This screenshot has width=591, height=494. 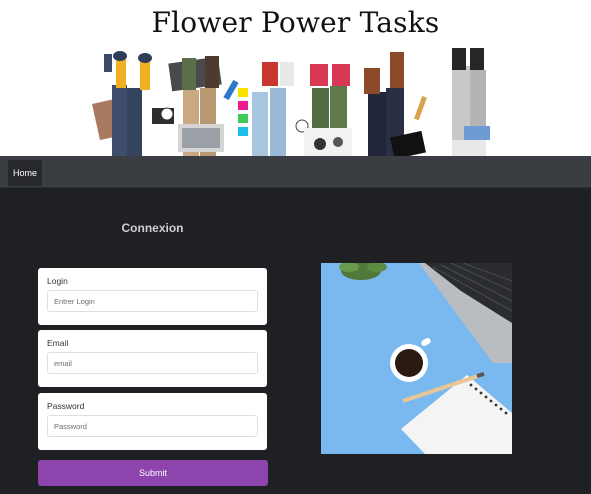 What do you see at coordinates (57, 281) in the screenshot?
I see `login-label: Login` at bounding box center [57, 281].